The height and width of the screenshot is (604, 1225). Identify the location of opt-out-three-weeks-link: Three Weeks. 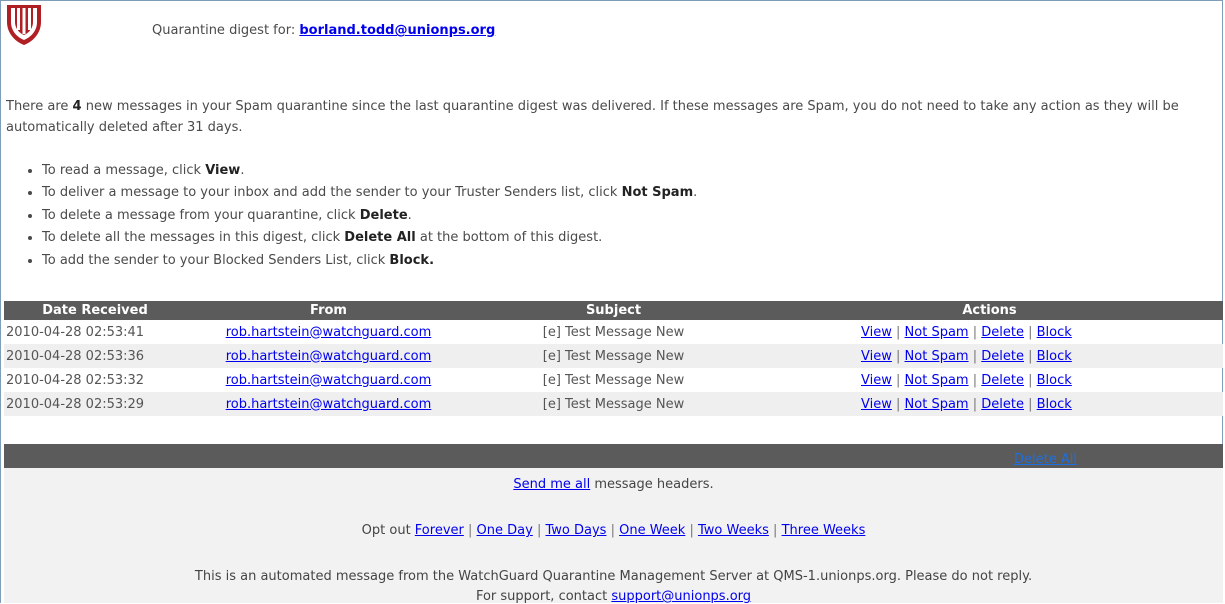
(824, 530).